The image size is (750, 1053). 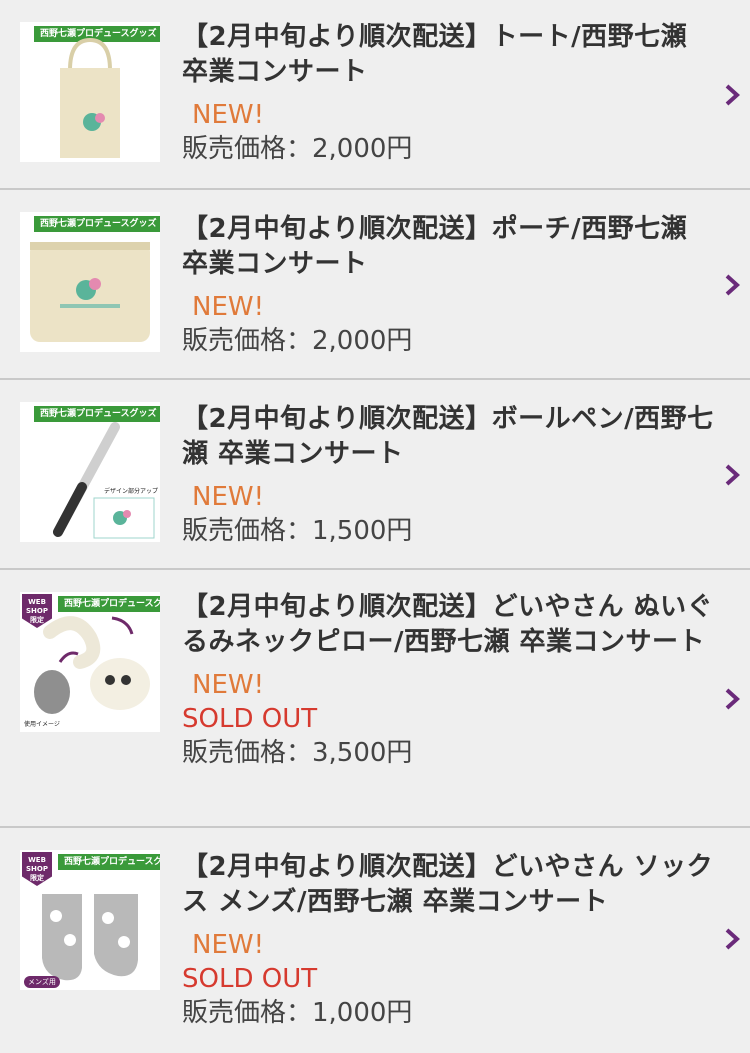 I want to click on product-title: 【2月中旬より順次配送】どいやさん ソックス メンズ/西野七瀬 卒業コンサート, so click(x=452, y=885).